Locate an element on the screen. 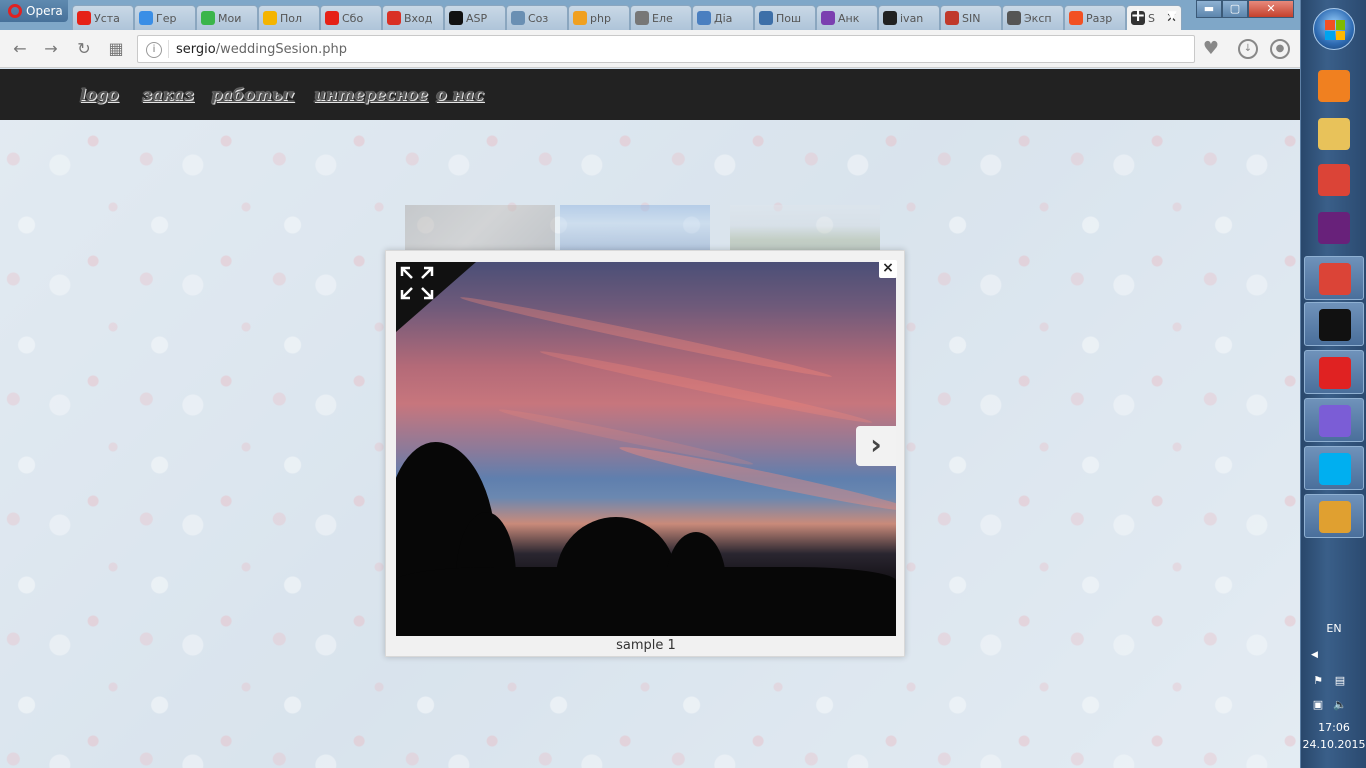 This screenshot has height=768, width=1366. tab-title: Анк is located at coordinates (849, 18).